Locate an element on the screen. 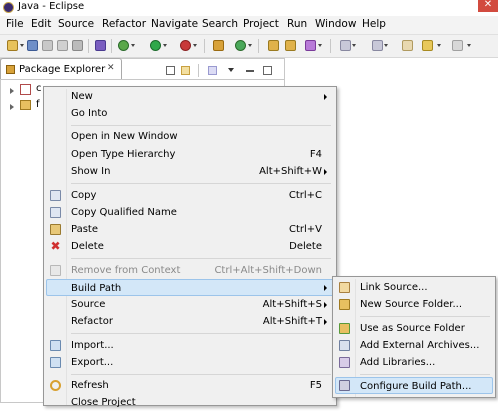 The image size is (498, 411). package-explorer-icon is located at coordinates (10, 69).